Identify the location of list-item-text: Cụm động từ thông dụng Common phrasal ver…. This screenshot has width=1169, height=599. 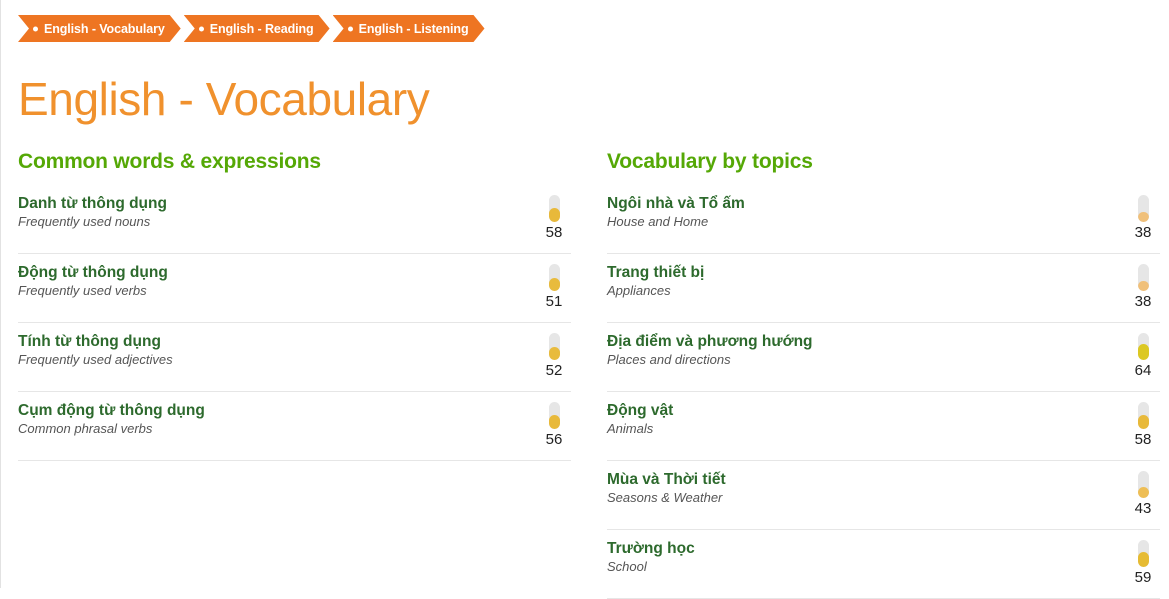
(277, 419).